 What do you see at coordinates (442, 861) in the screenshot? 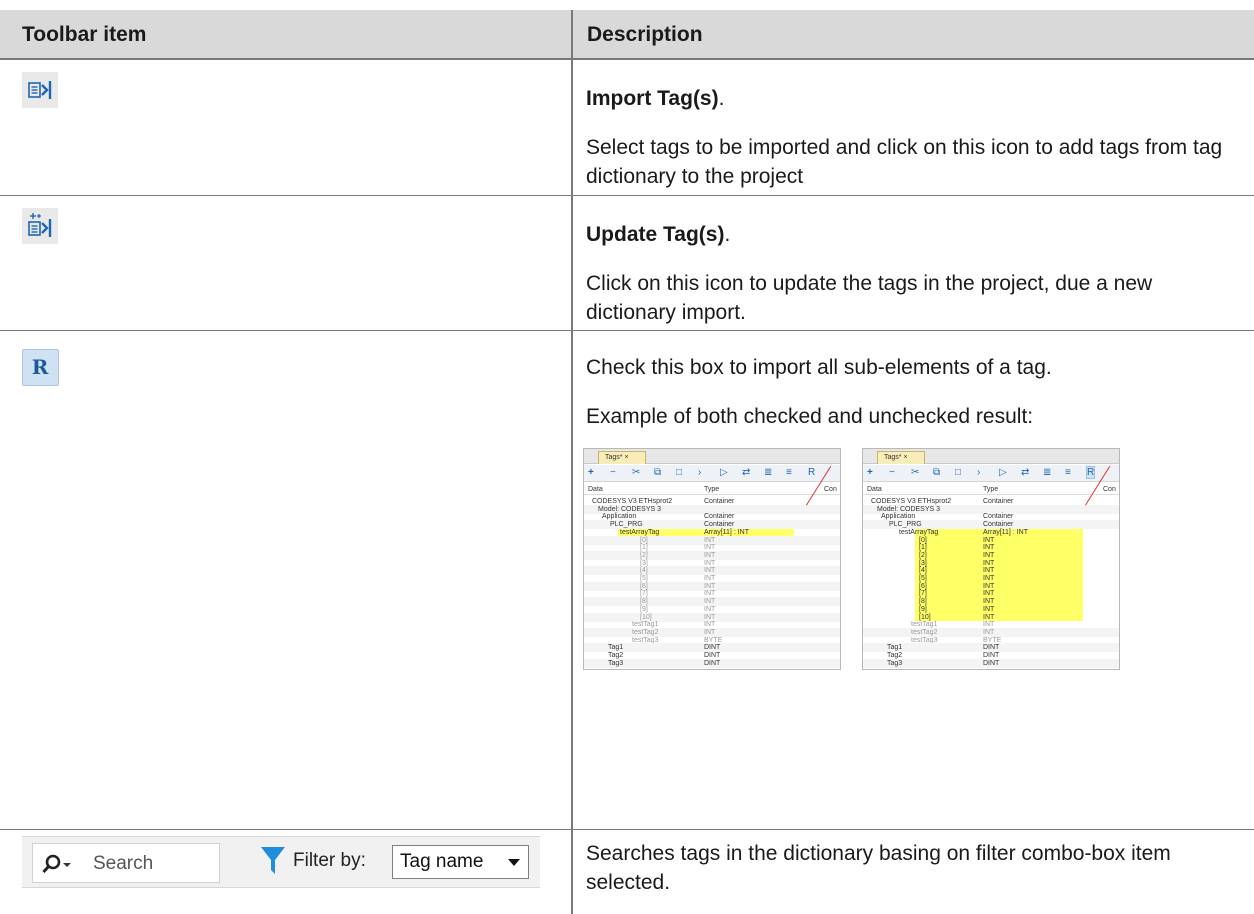
I see `filter-selected-value: Tag name` at bounding box center [442, 861].